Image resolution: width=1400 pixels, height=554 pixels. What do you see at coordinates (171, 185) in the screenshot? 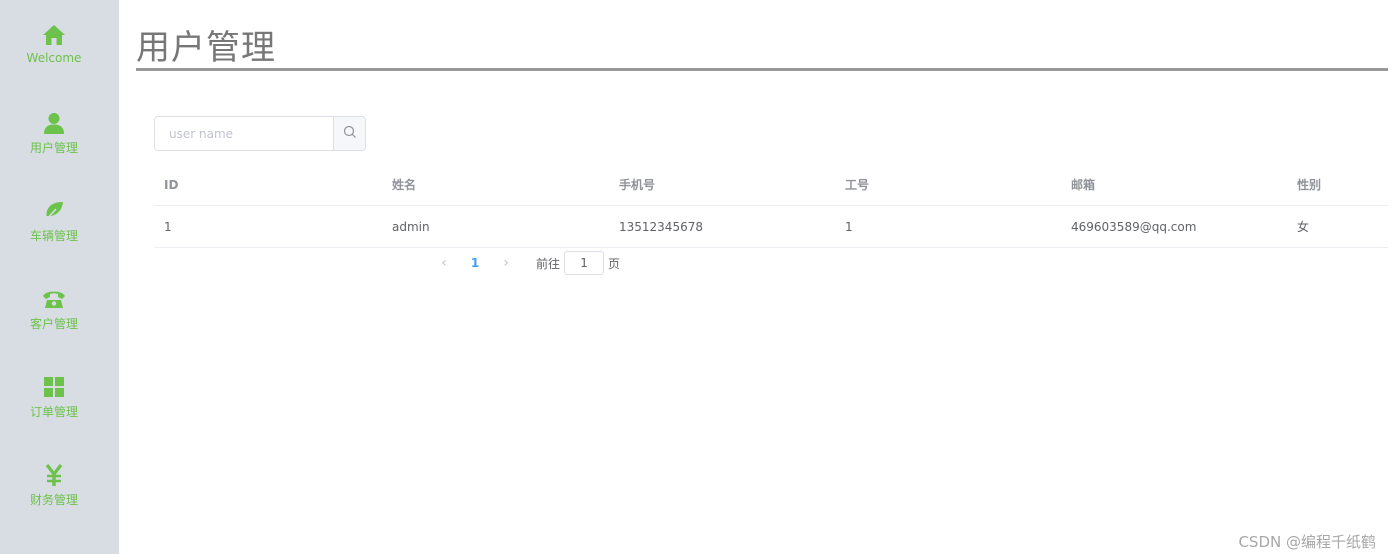
I see `column-header-id: ID` at bounding box center [171, 185].